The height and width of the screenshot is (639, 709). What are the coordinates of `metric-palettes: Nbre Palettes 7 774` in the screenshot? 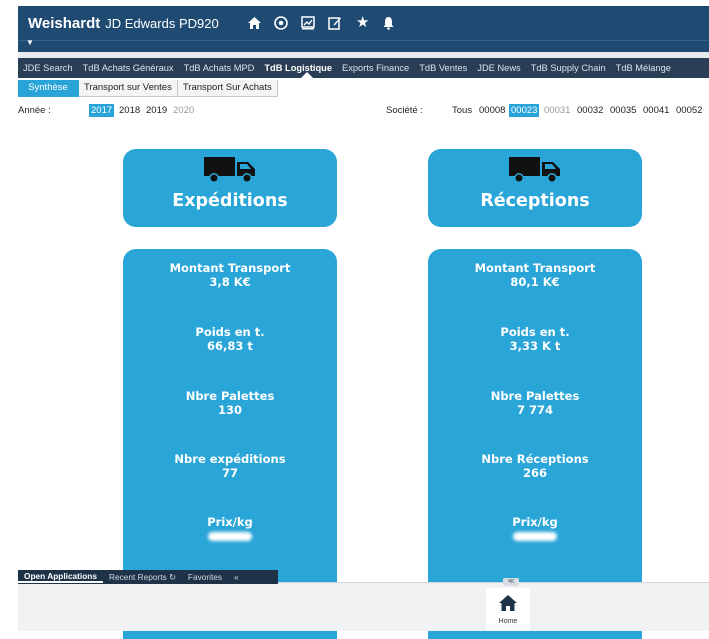 It's located at (535, 403).